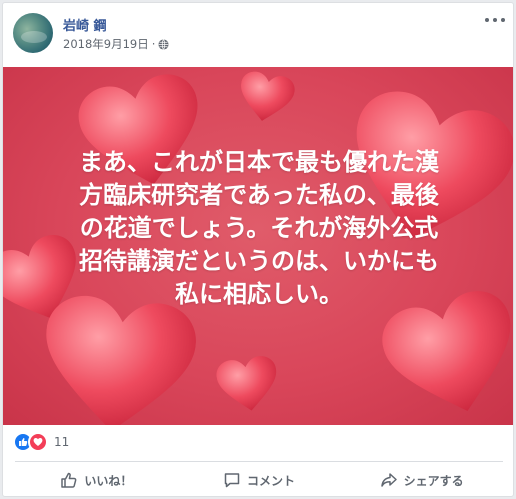  I want to click on post-header: 岩崎 鋼 2018年9月19日 ·, so click(258, 35).